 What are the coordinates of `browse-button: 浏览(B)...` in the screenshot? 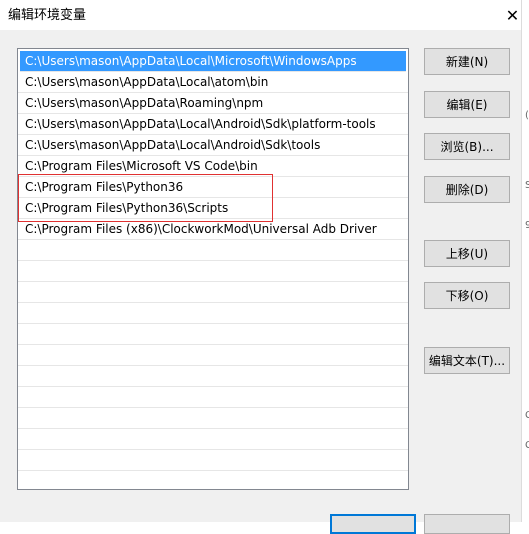 It's located at (467, 146).